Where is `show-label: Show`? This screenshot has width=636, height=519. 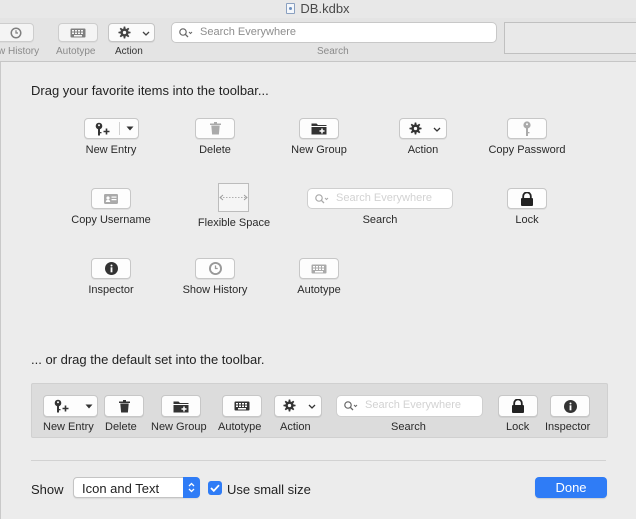
show-label: Show is located at coordinates (47, 489).